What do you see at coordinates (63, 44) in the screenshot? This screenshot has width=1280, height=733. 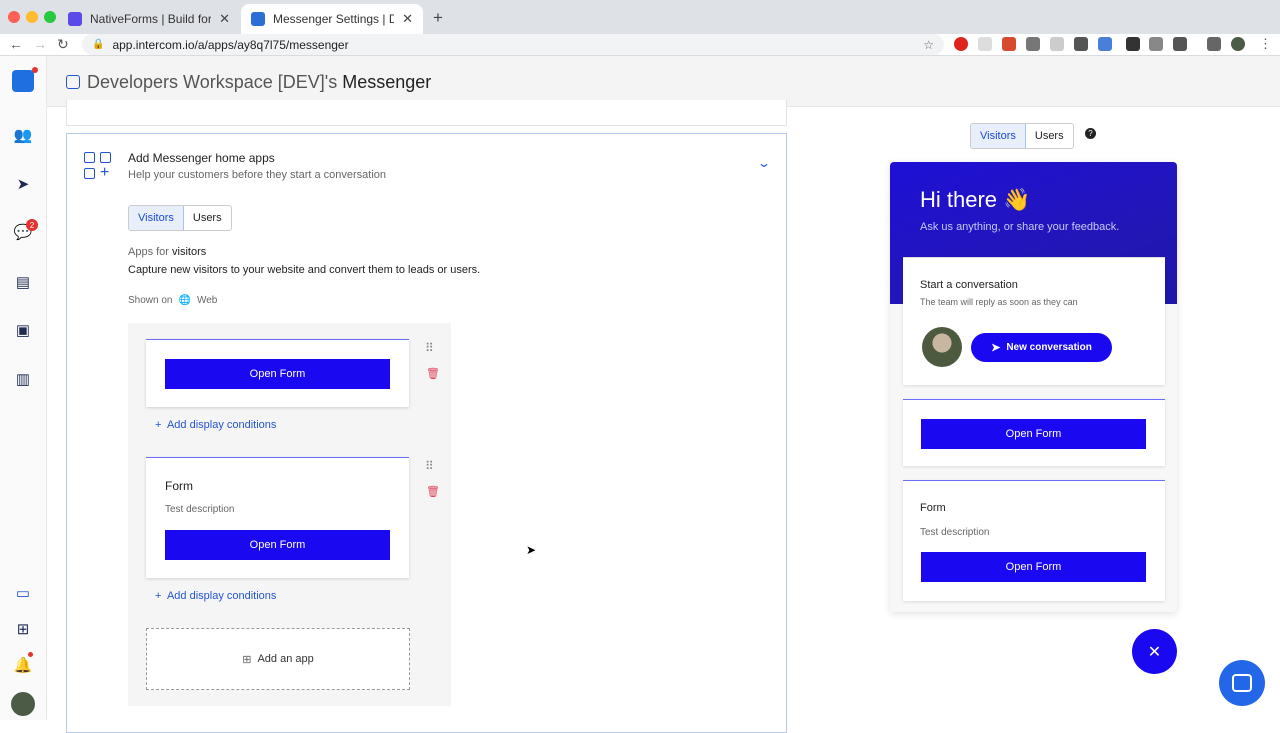 I see `reload-icon: ↻` at bounding box center [63, 44].